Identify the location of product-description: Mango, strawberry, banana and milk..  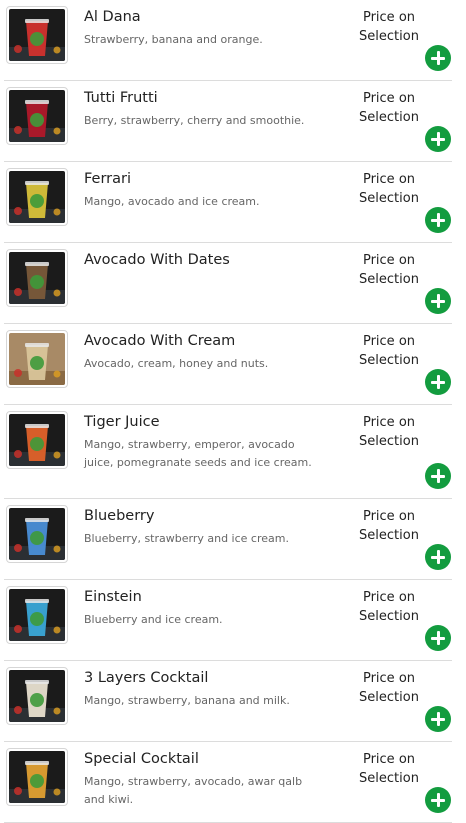
(187, 700).